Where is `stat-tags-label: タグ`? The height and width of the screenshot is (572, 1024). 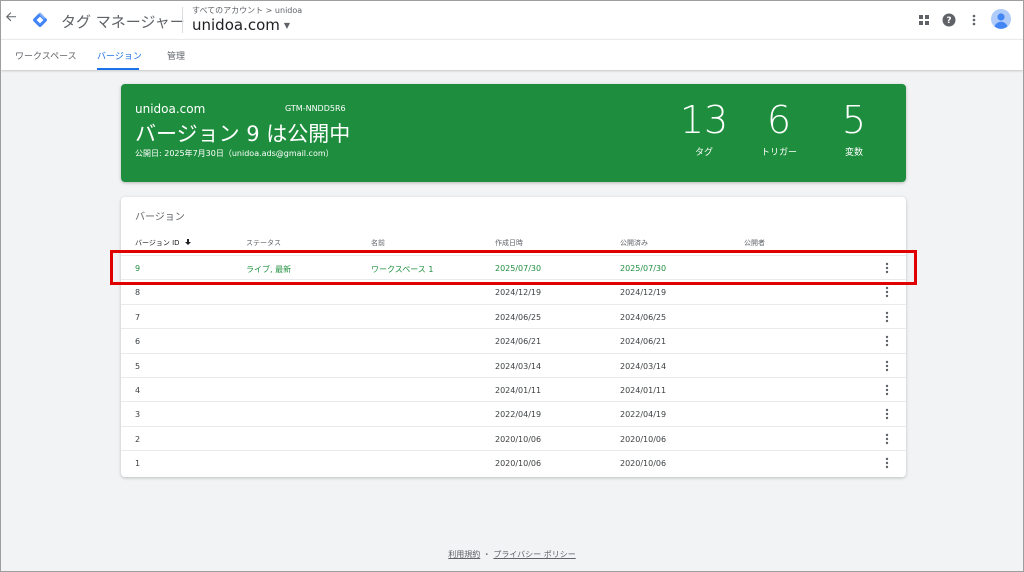
stat-tags-label: タグ is located at coordinates (703, 153).